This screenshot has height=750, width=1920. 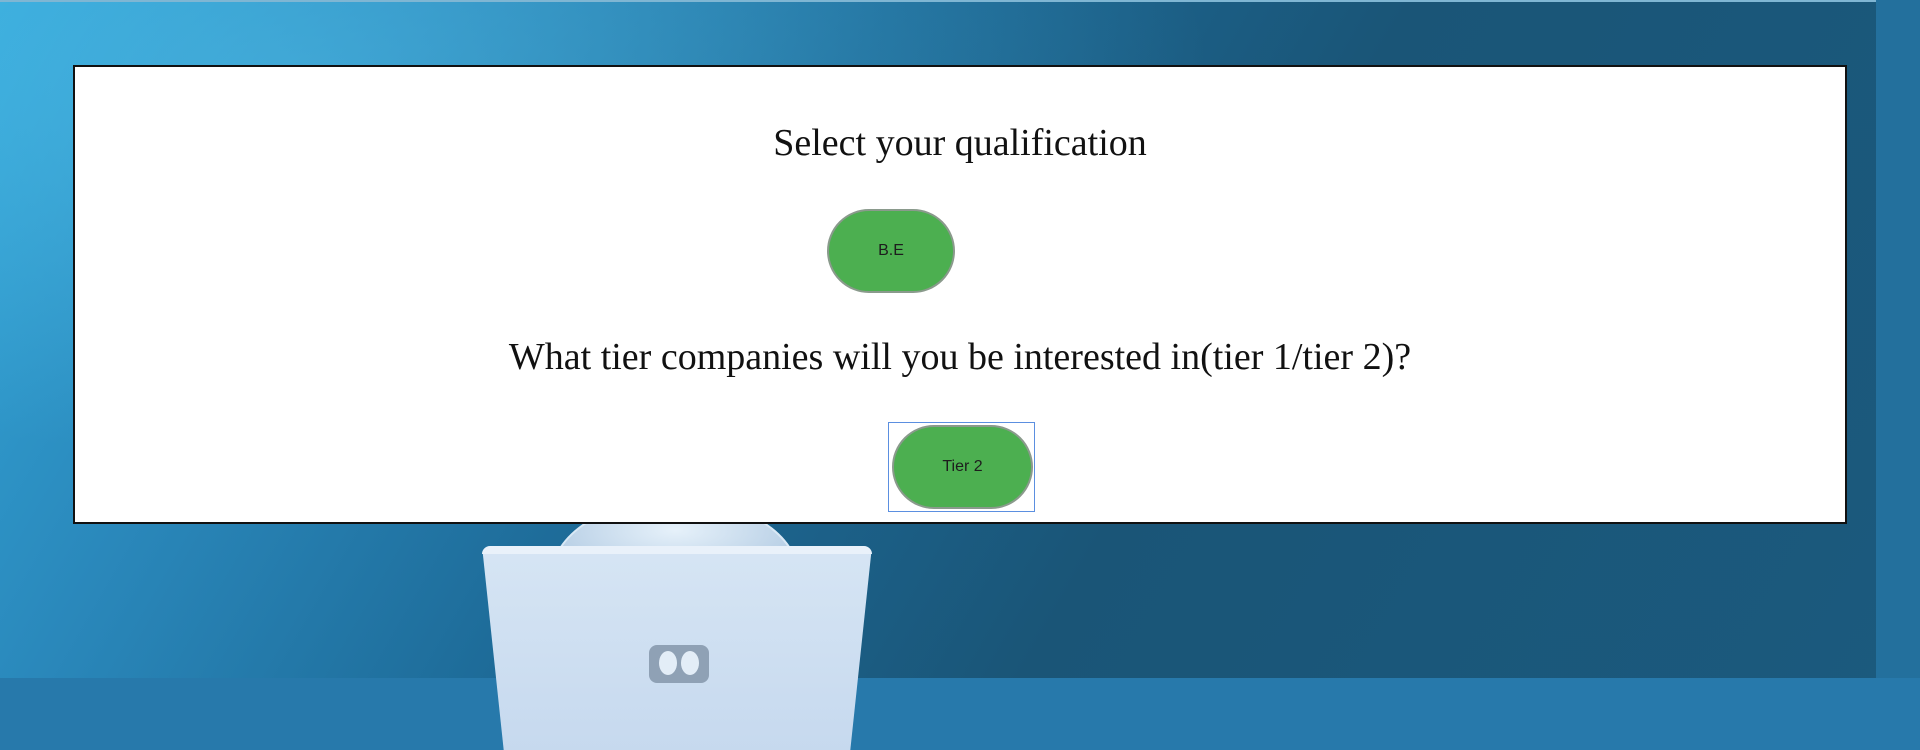 I want to click on top-edge-line, so click(x=960, y=1).